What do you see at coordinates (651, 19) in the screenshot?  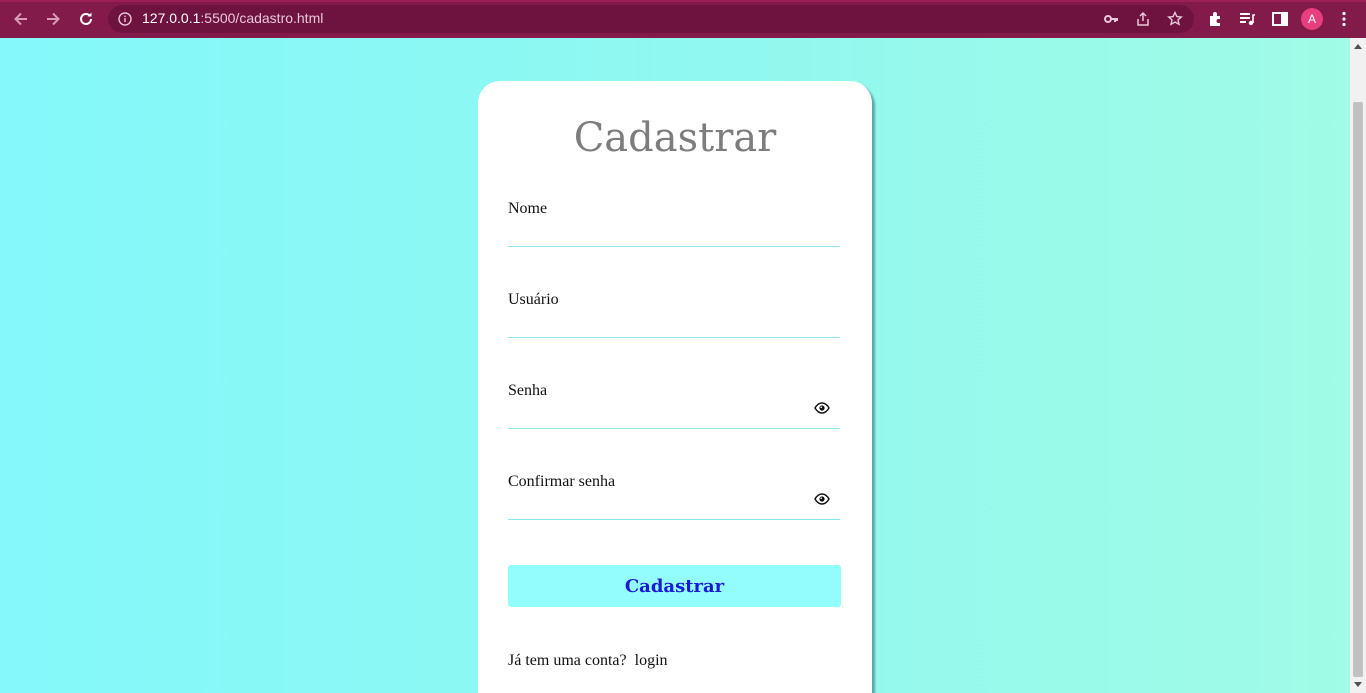 I see `address-bar: 127.0.0.1:5500/cadastro.html` at bounding box center [651, 19].